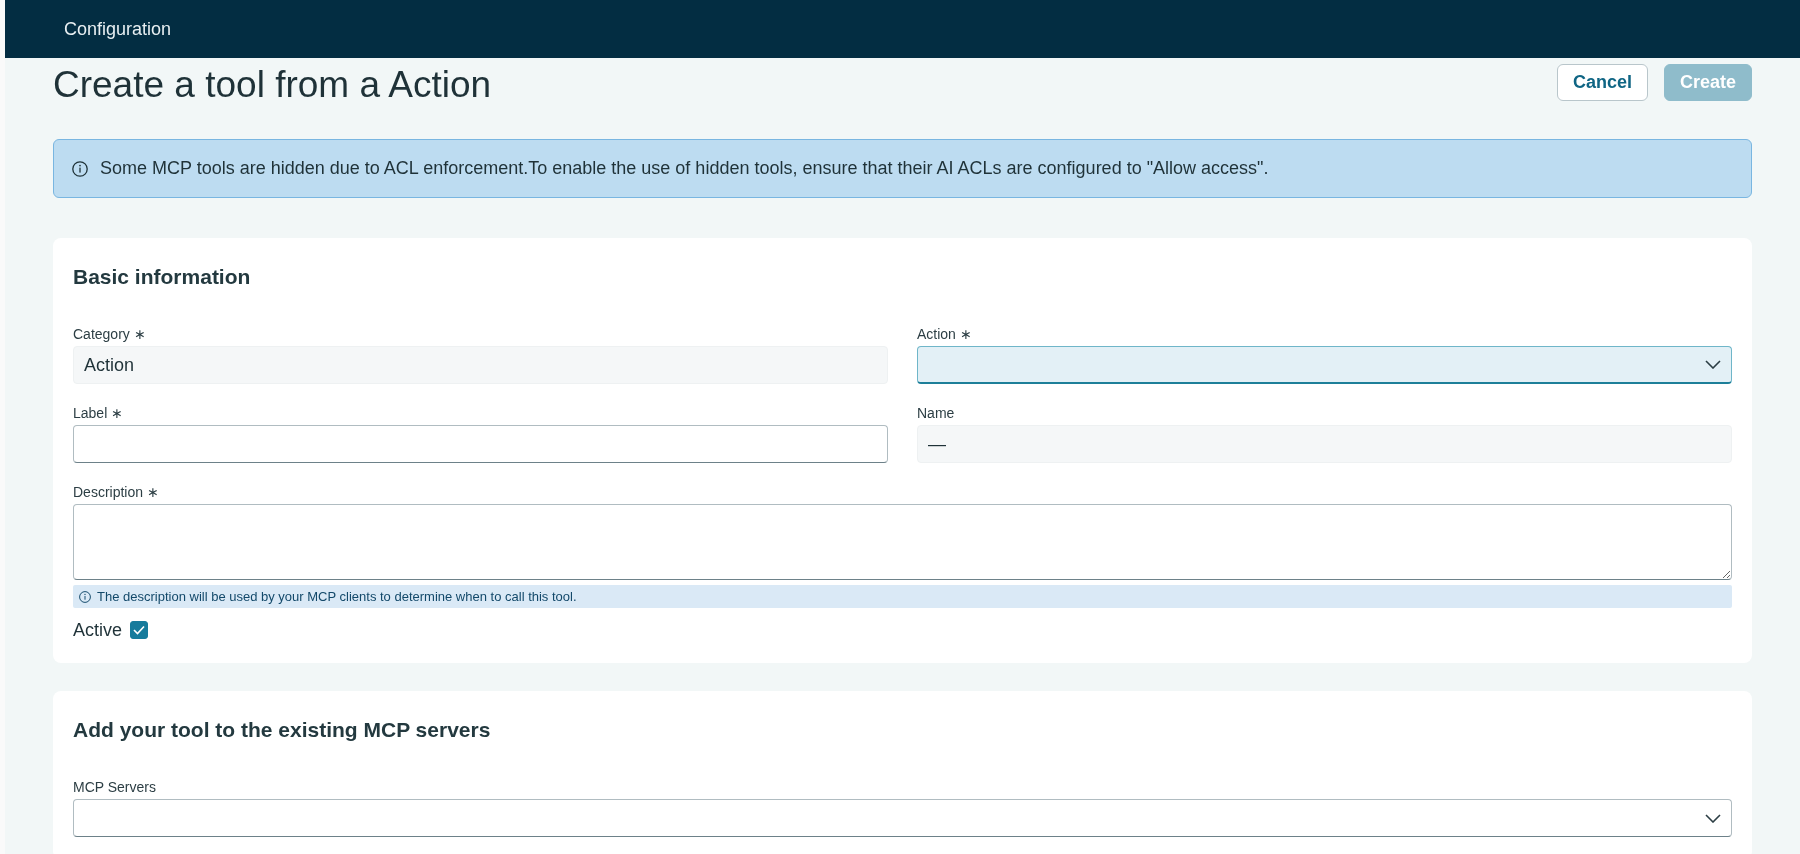  I want to click on page-title: Create a tool from a Action, so click(272, 85).